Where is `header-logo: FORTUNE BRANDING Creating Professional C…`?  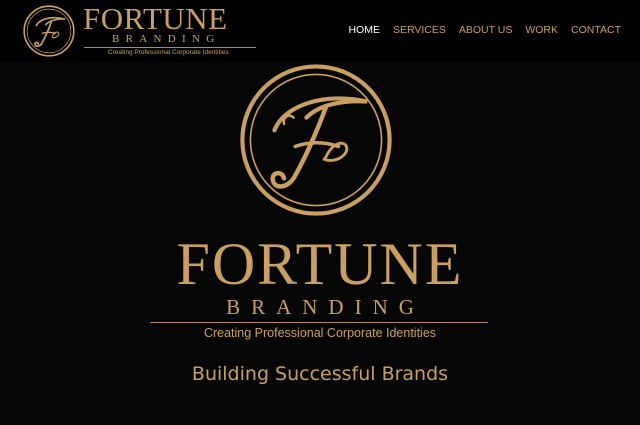
header-logo: FORTUNE BRANDING Creating Professional C… is located at coordinates (142, 31).